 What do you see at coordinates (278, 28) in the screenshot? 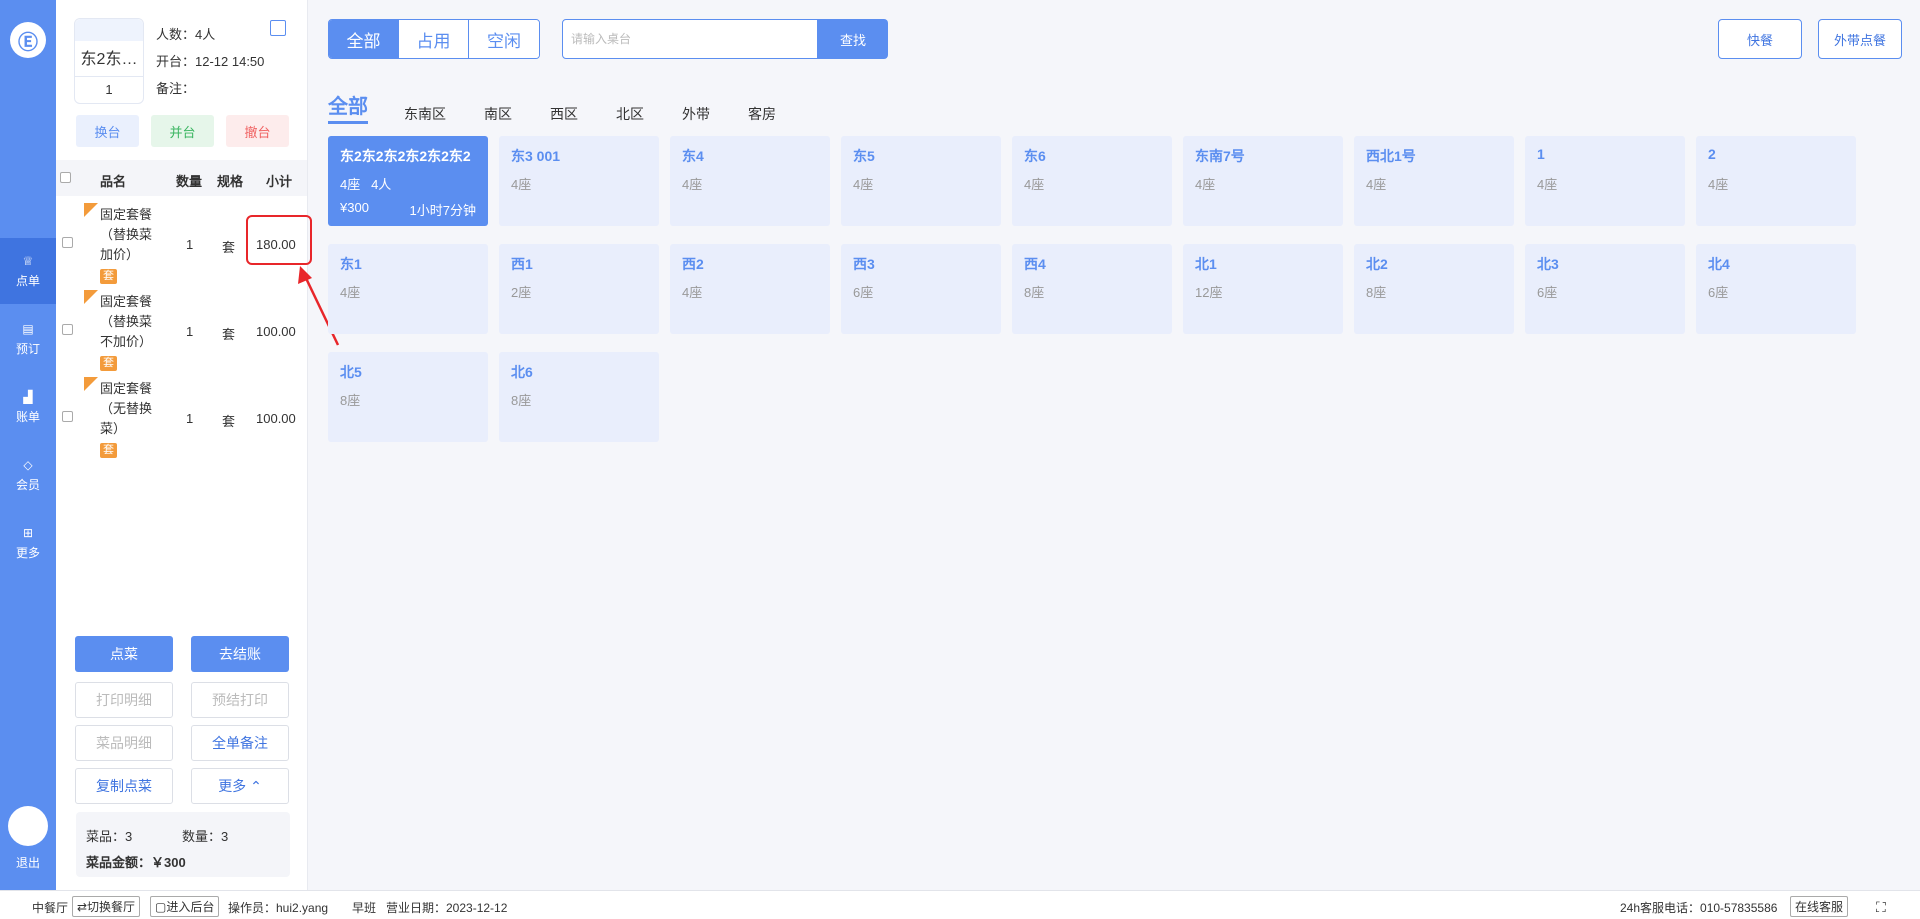
I see `edit-icon` at bounding box center [278, 28].